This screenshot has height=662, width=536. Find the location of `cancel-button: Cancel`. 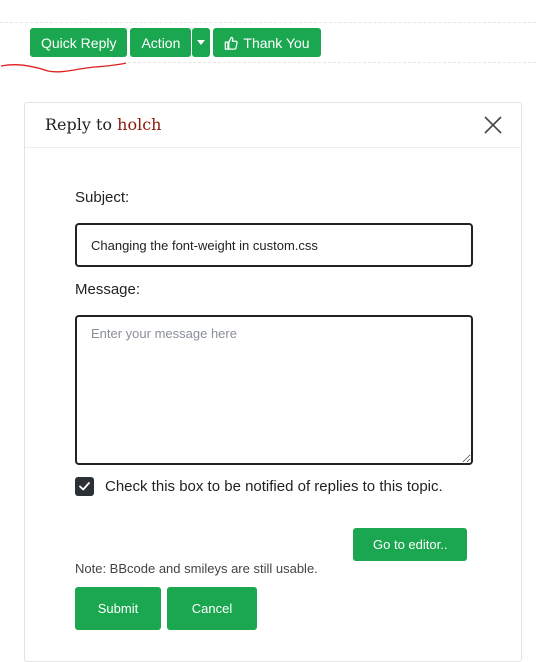

cancel-button: Cancel is located at coordinates (212, 608).